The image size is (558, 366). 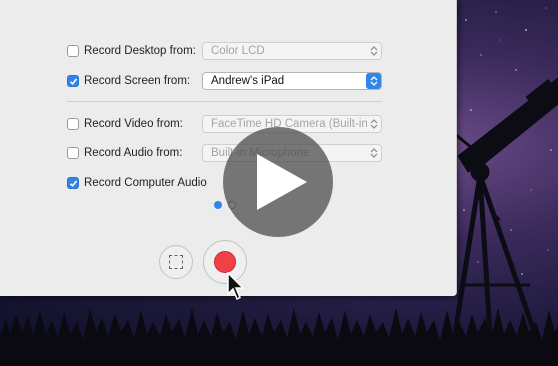 I want to click on region-select-icon, so click(x=176, y=262).